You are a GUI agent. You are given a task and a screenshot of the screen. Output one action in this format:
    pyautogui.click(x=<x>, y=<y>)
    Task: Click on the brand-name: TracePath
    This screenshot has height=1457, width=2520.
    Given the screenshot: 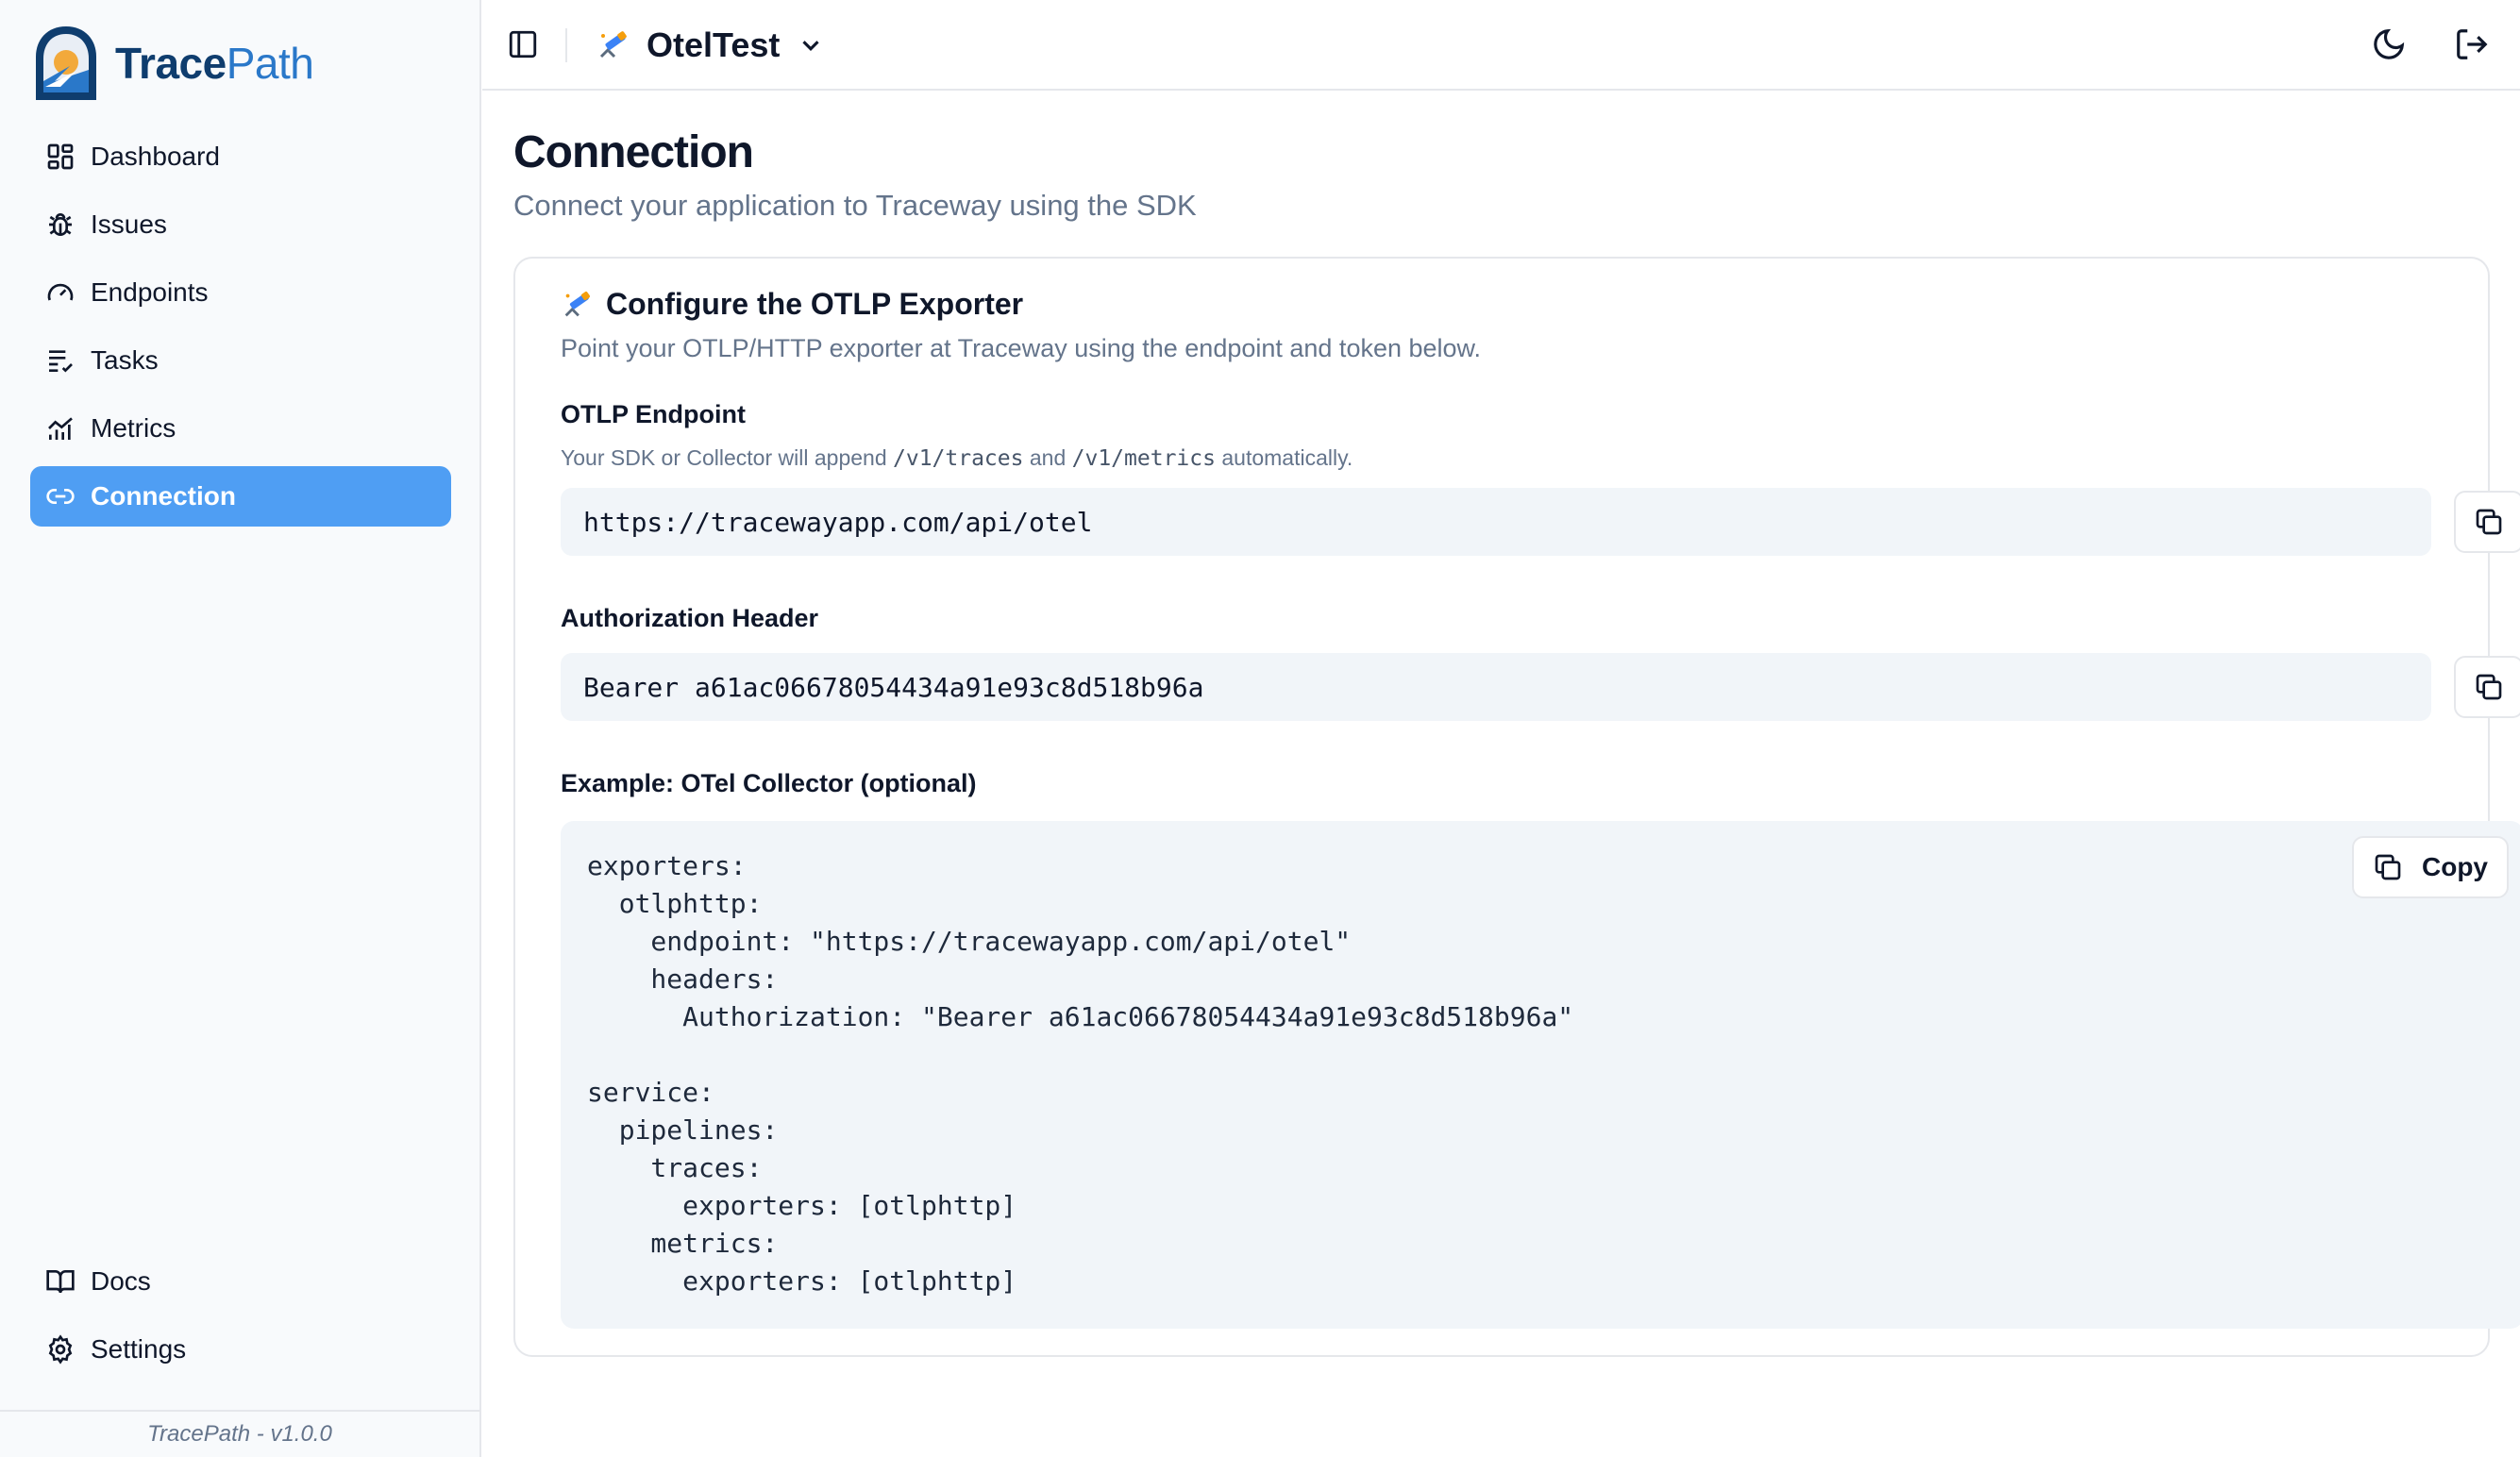 What is the action you would take?
    pyautogui.click(x=214, y=64)
    